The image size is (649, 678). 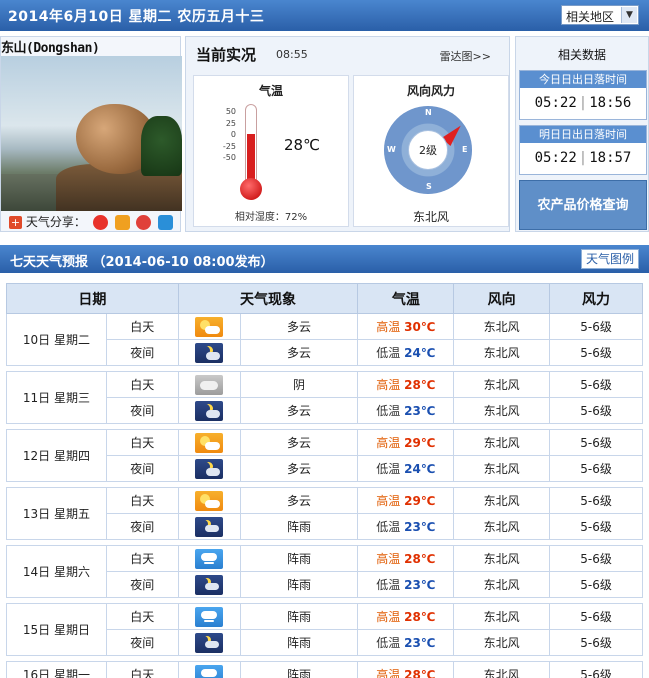 What do you see at coordinates (229, 146) in the screenshot?
I see `scale-label: -25` at bounding box center [229, 146].